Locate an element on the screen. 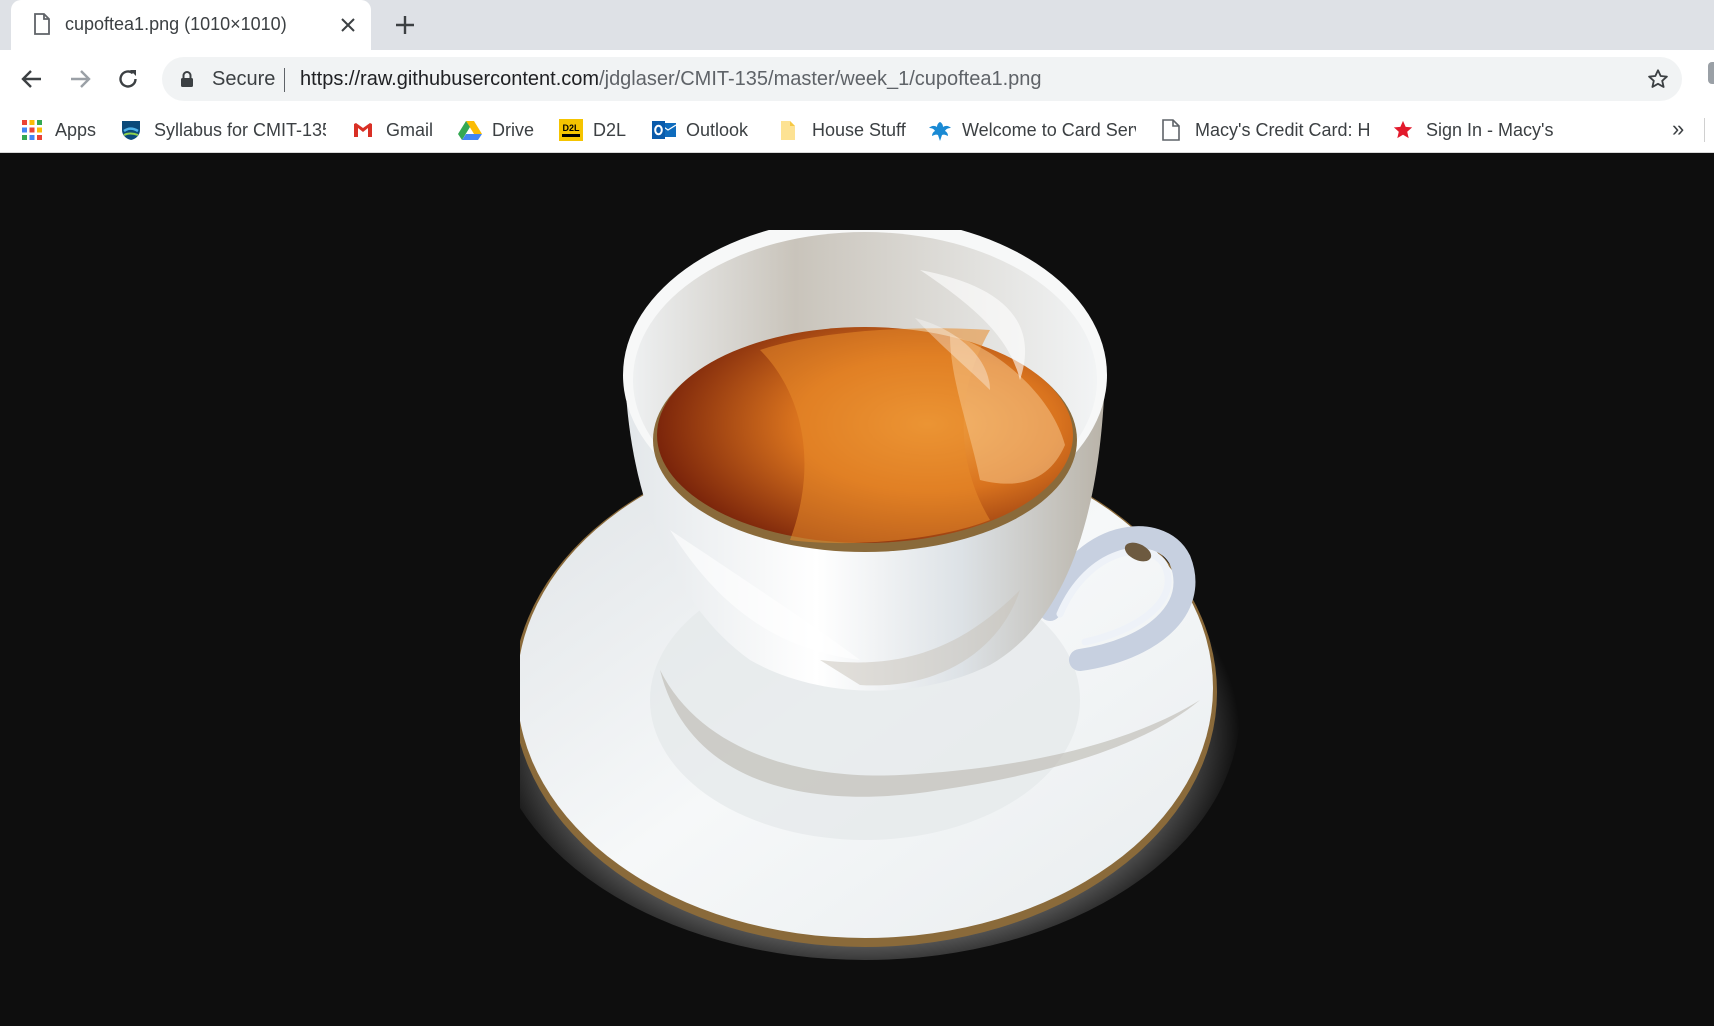 This screenshot has height=1026, width=1714. bookmark-macys-credit-card: Macy's Credit Card: Home is located at coordinates (1265, 130).